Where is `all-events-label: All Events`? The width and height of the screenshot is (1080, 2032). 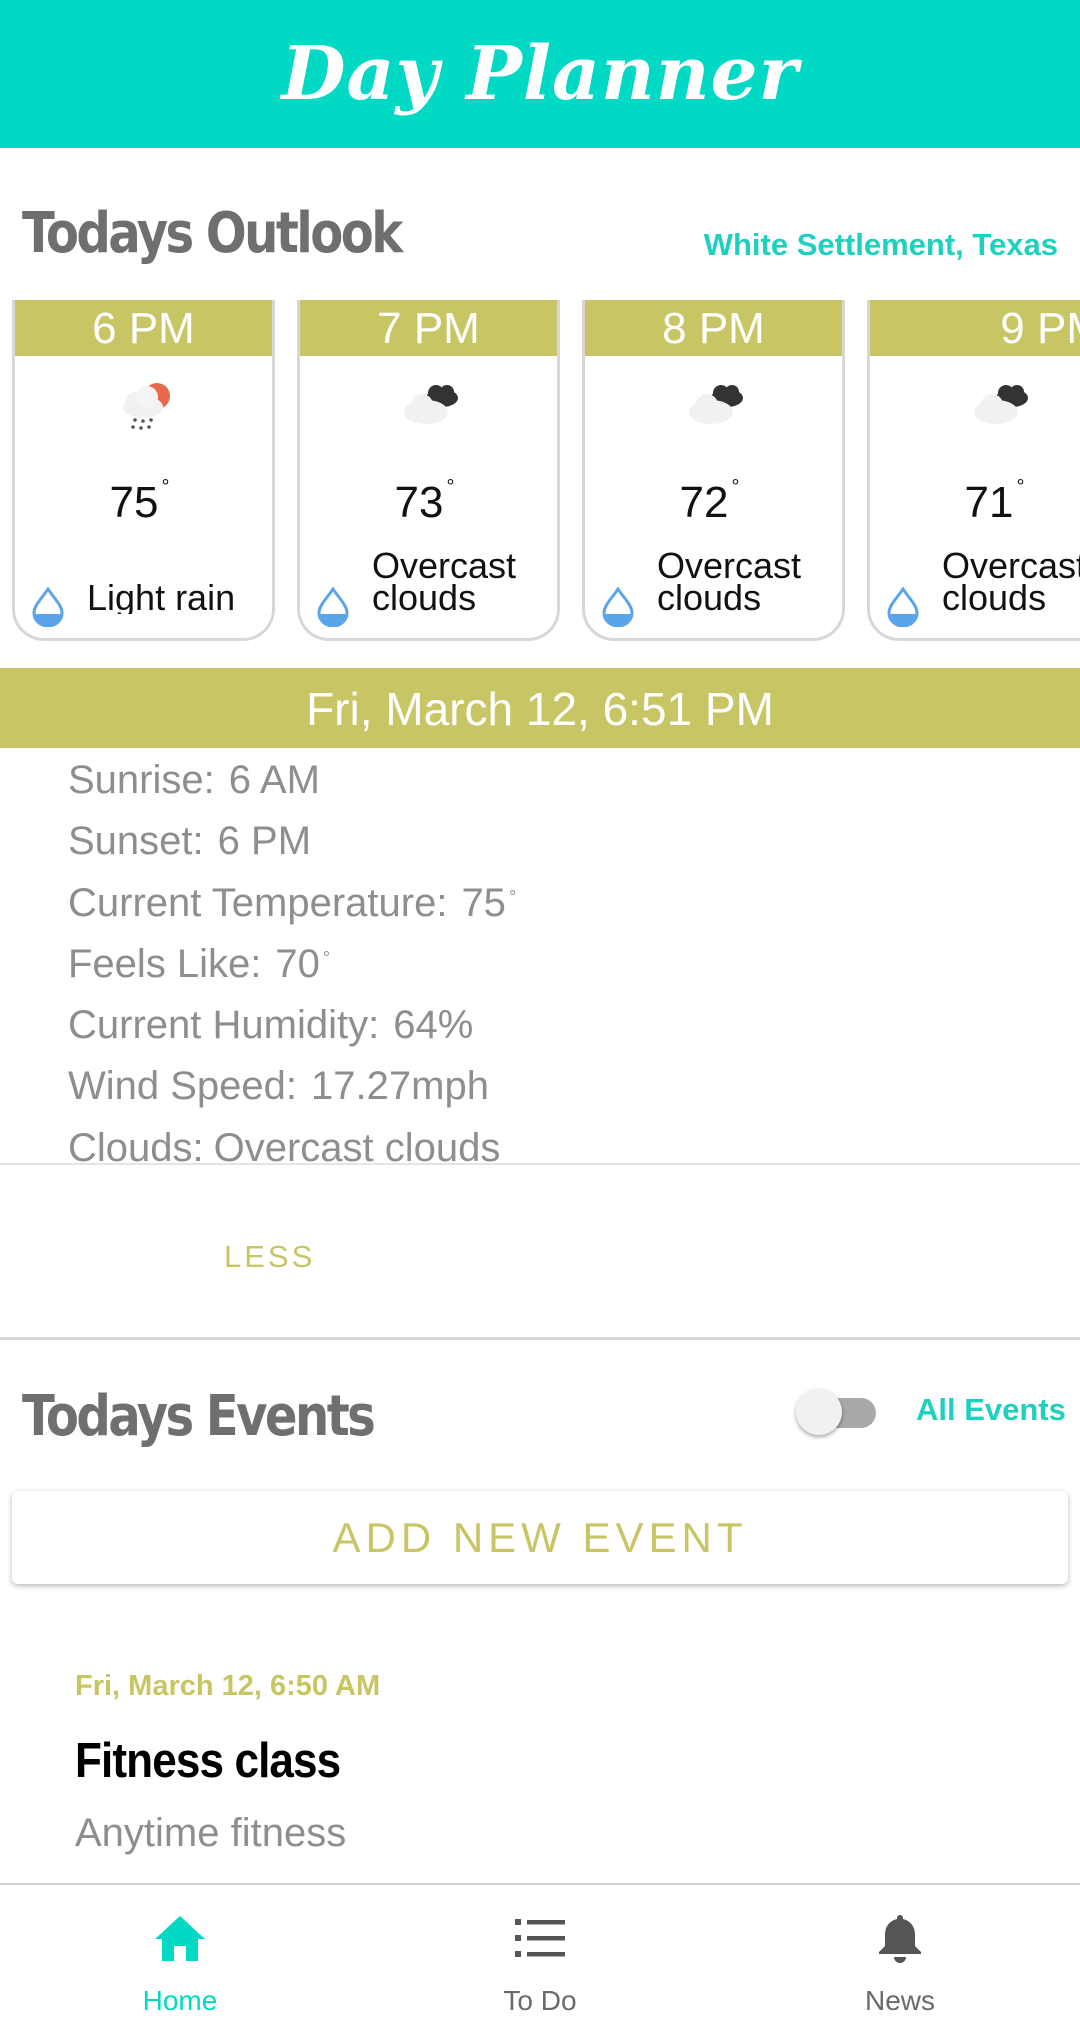 all-events-label: All Events is located at coordinates (991, 1410).